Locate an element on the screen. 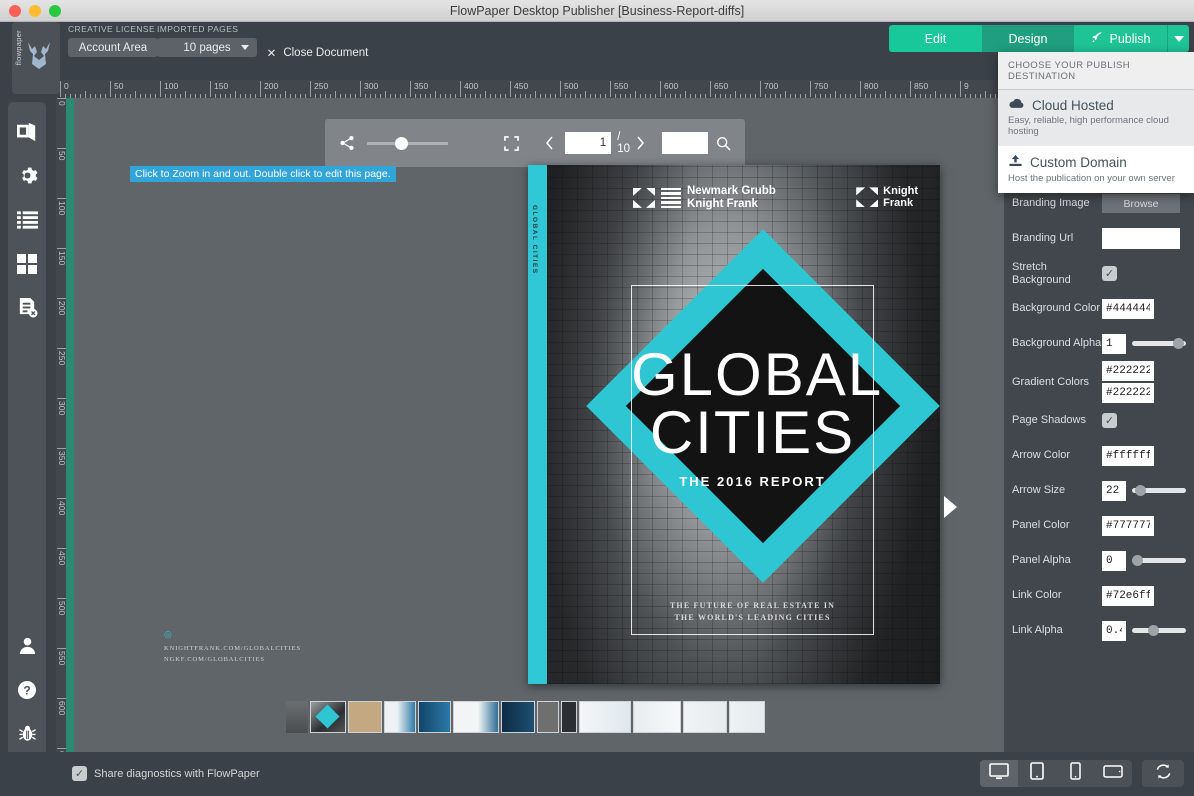 The height and width of the screenshot is (796, 1194). refresh-preview-button is located at coordinates (1163, 773).